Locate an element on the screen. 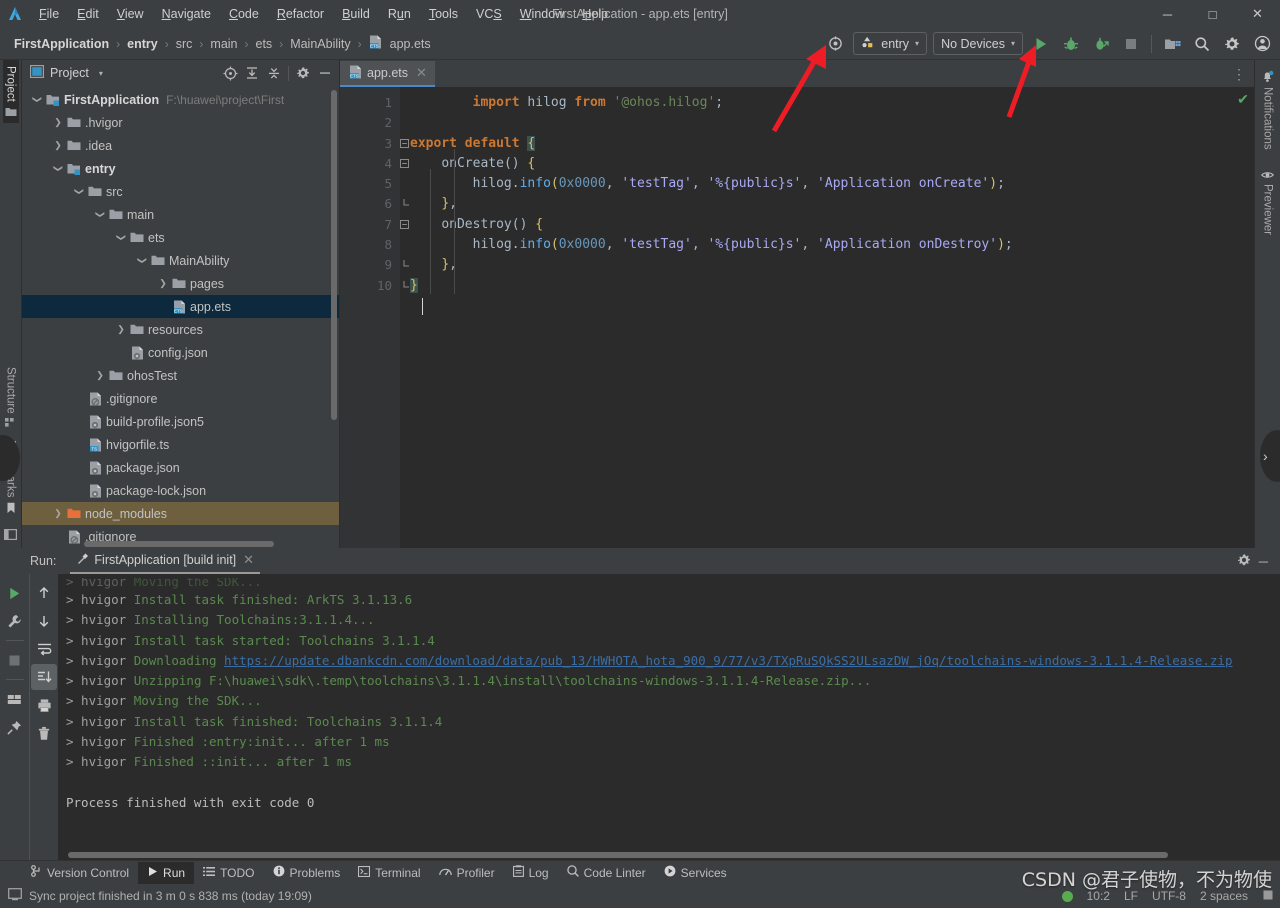 Image resolution: width=1280 pixels, height=908 pixels. hide-panel-icon is located at coordinates (325, 73).